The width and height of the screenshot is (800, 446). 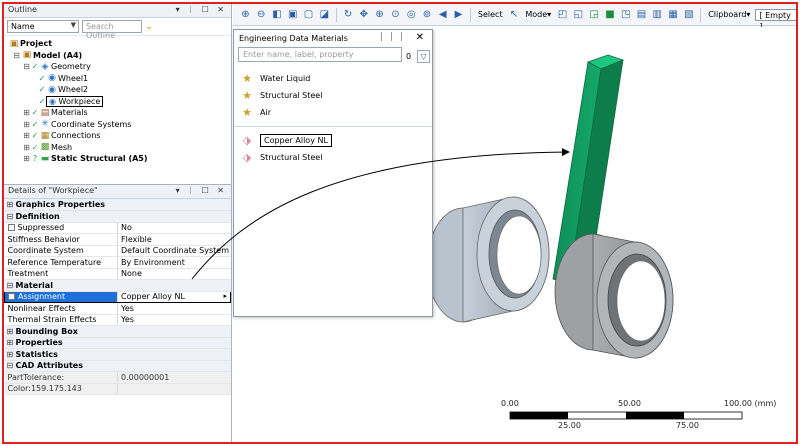 What do you see at coordinates (117, 216) in the screenshot?
I see `section-definition: ⊟ Definition` at bounding box center [117, 216].